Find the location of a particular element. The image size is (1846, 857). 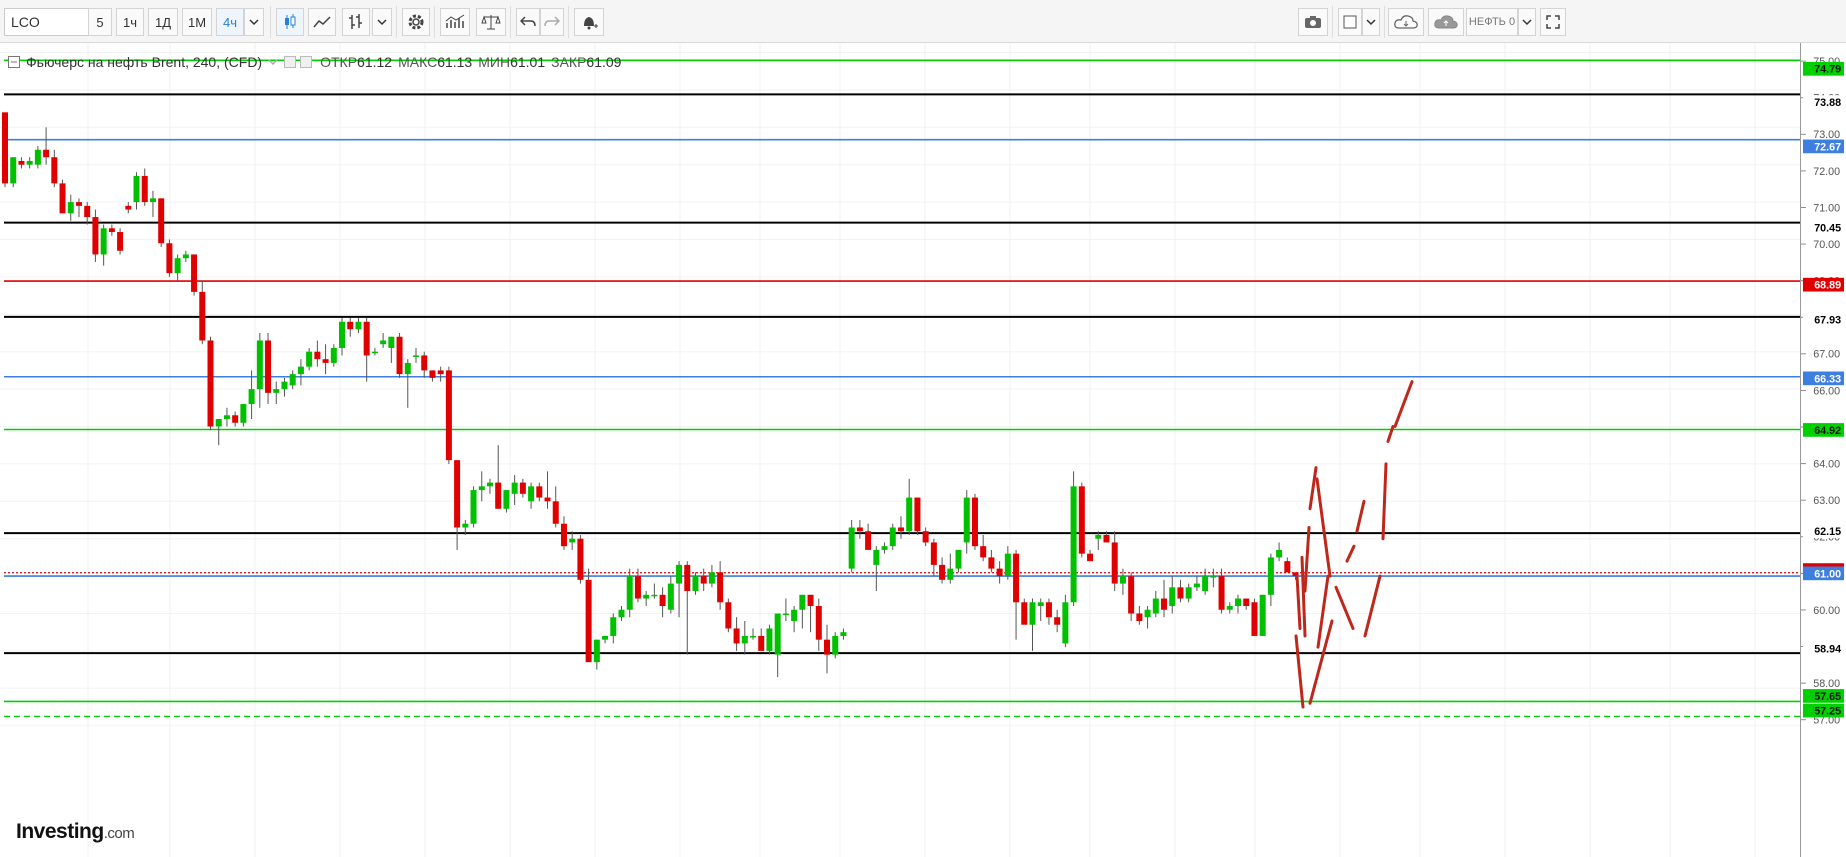

candles-icon is located at coordinates (290, 21).